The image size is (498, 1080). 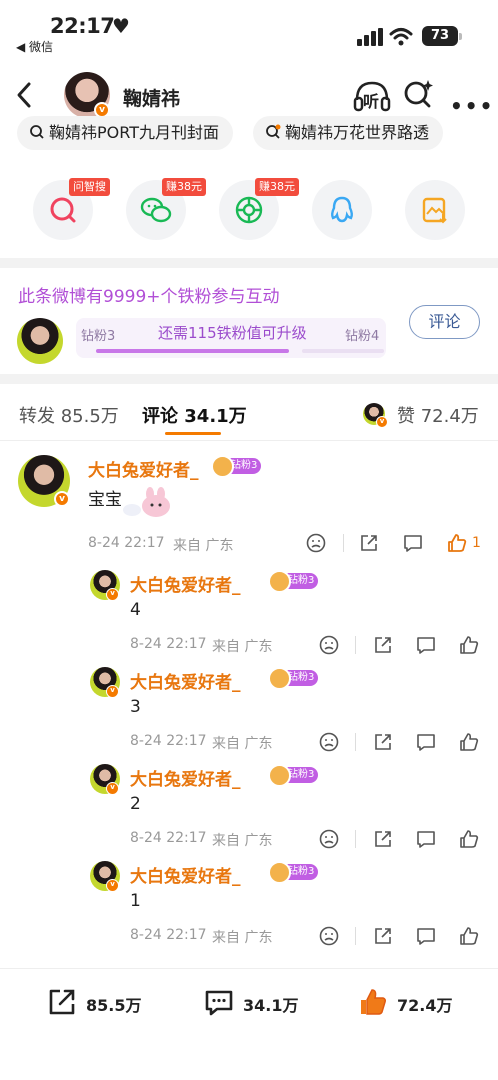 What do you see at coordinates (425, 1005) in the screenshot?
I see `bottom-like-count: 72.4万` at bounding box center [425, 1005].